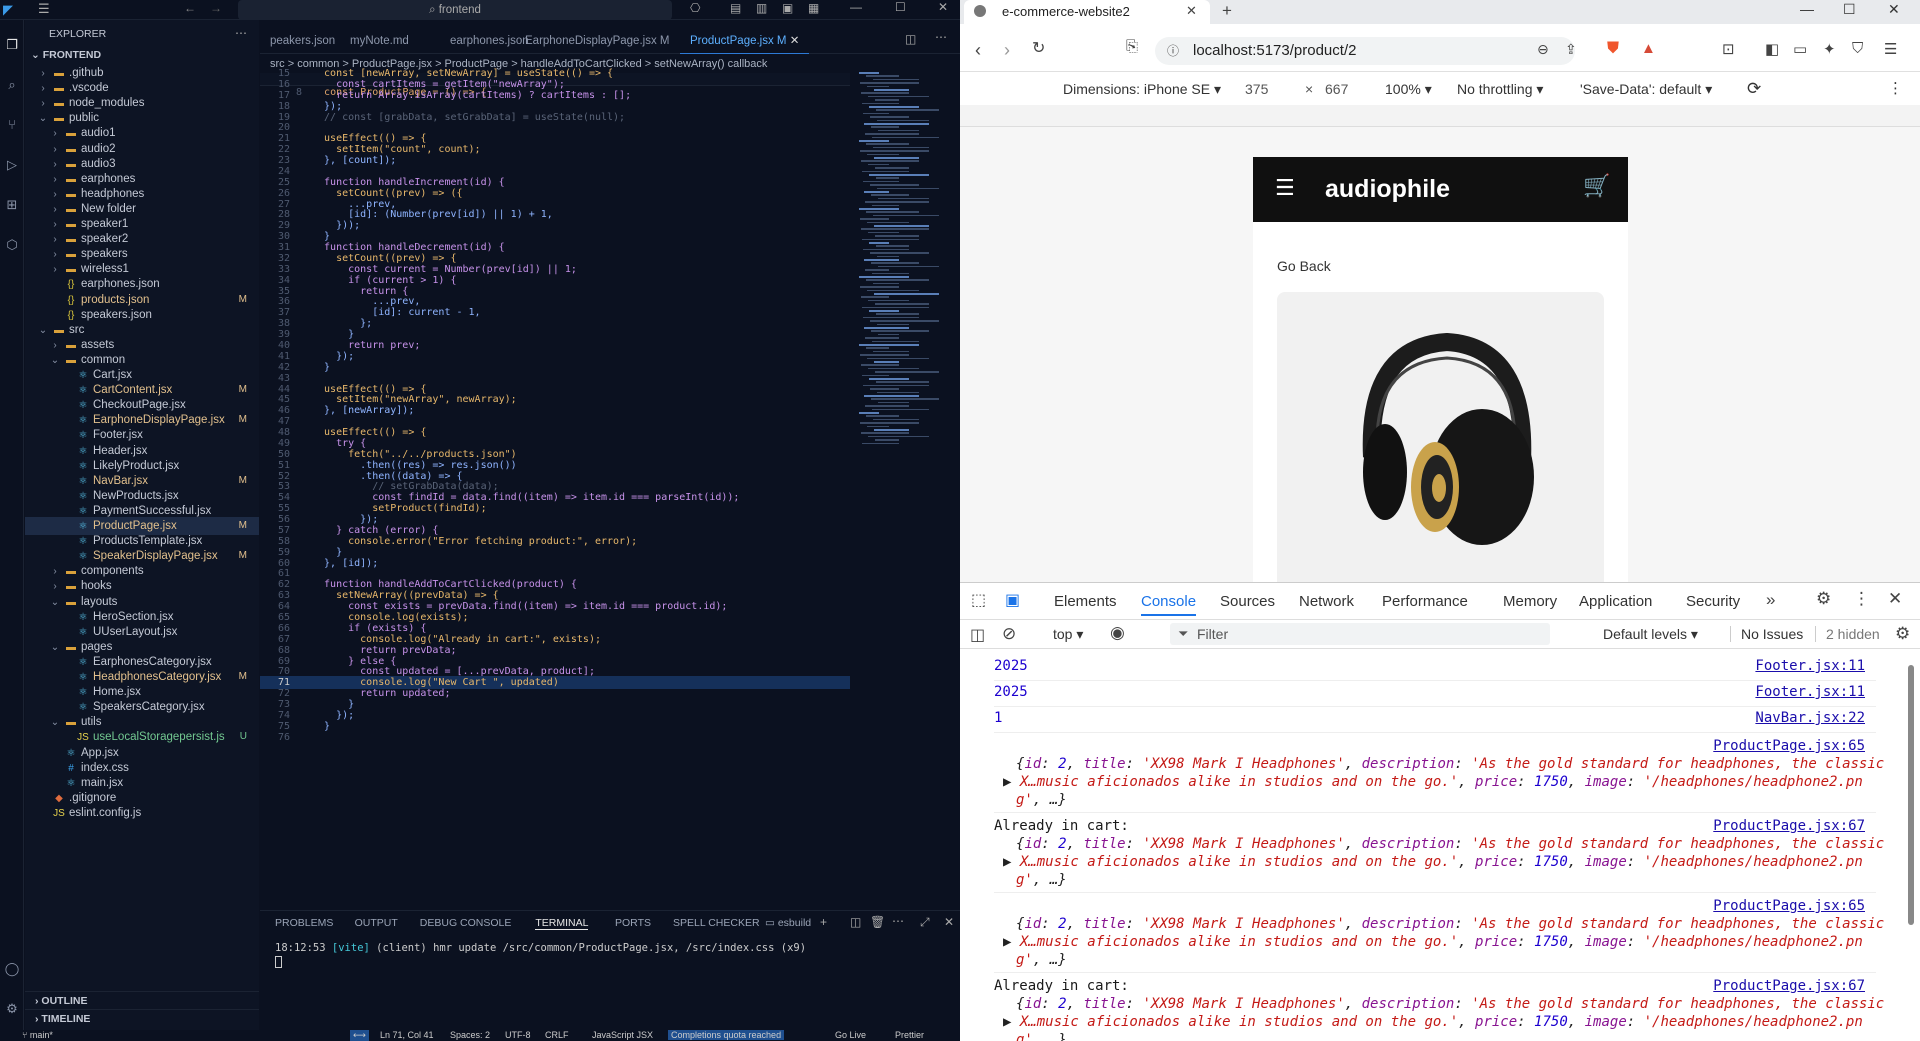 This screenshot has width=1920, height=1041. Describe the element at coordinates (1247, 601) in the screenshot. I see `devtools-tab-sources: Sources` at that location.